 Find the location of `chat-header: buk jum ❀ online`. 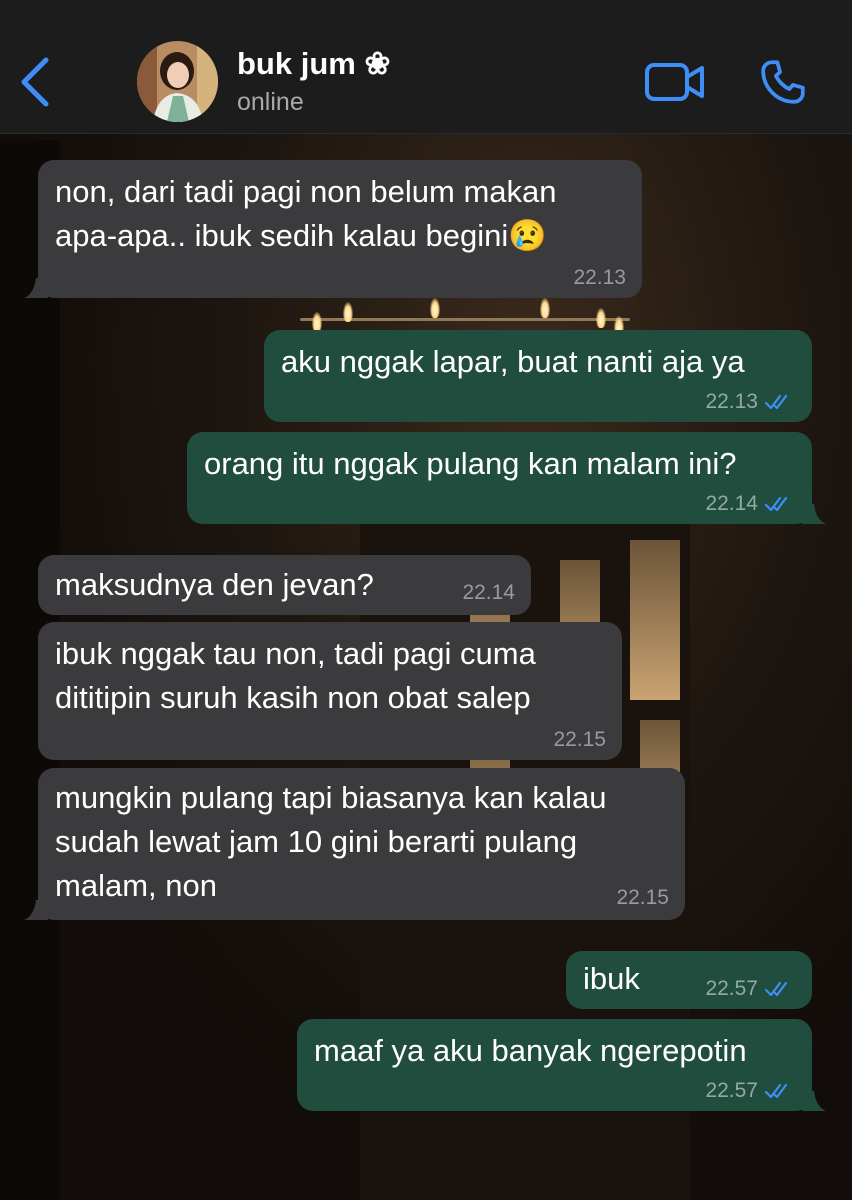

chat-header: buk jum ❀ online is located at coordinates (426, 67).